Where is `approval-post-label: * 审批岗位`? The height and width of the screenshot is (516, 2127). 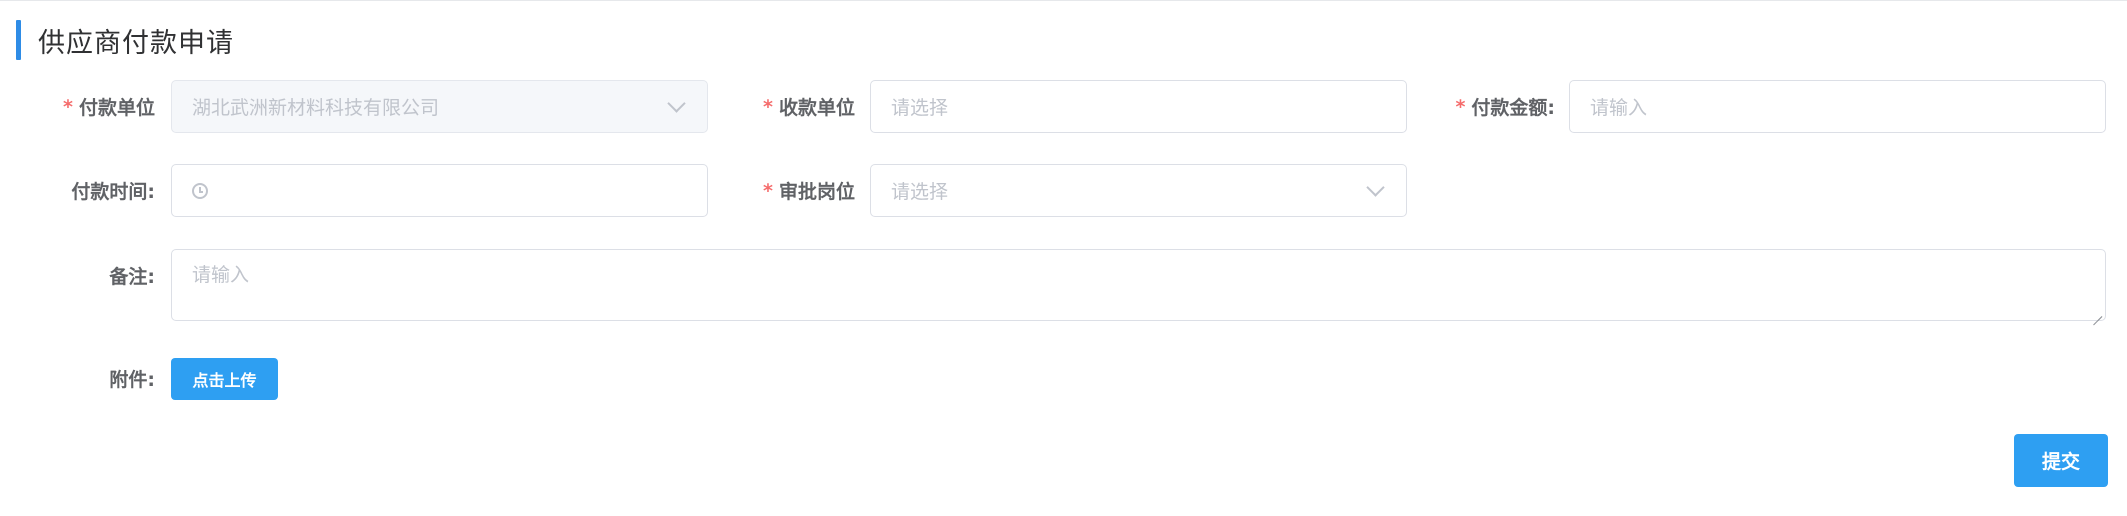 approval-post-label: * 审批岗位 is located at coordinates (787, 190).